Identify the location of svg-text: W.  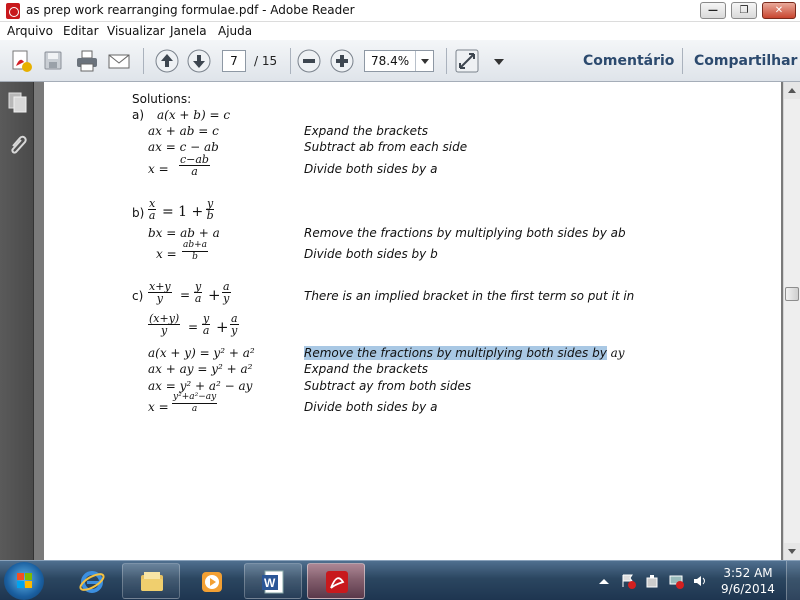
(270, 583).